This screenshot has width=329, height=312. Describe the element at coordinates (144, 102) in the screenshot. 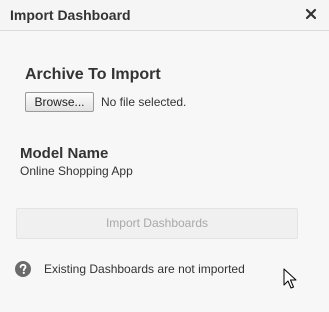

I see `file-status: No file selected.` at that location.